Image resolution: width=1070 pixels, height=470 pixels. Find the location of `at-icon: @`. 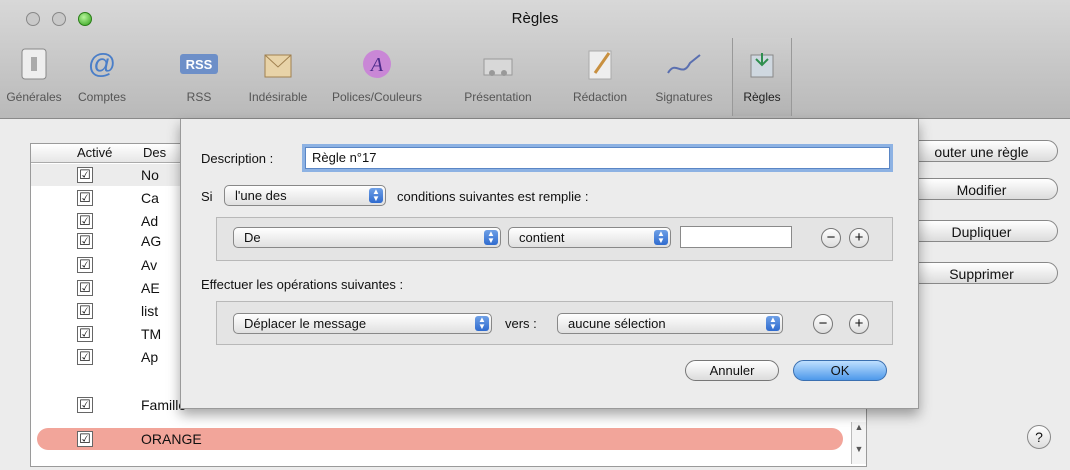

at-icon: @ is located at coordinates (102, 63).